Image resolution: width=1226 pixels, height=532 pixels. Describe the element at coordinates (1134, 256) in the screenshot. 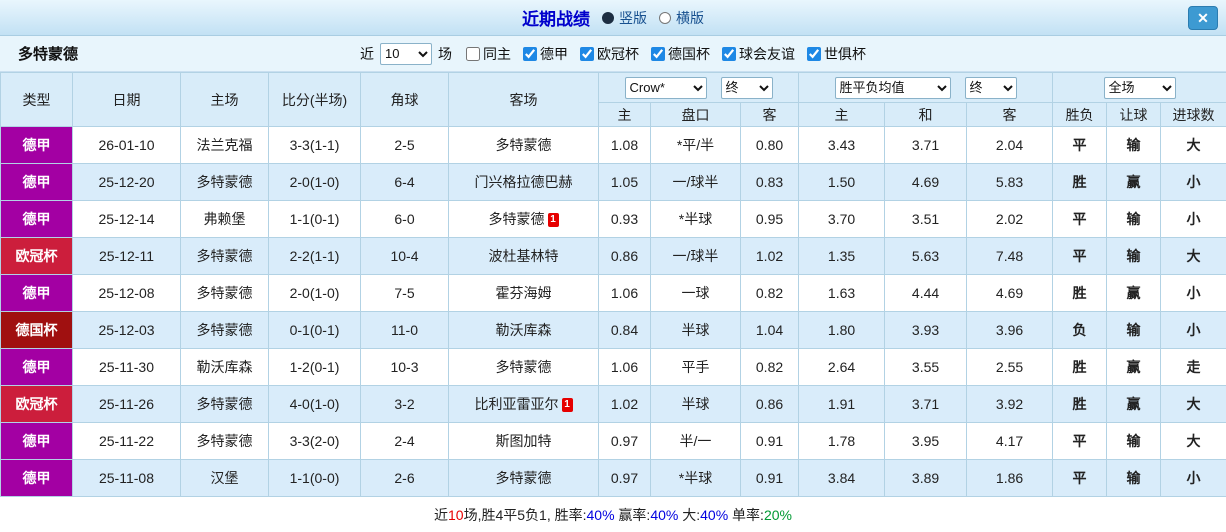

I see `handicap-result: 输` at that location.